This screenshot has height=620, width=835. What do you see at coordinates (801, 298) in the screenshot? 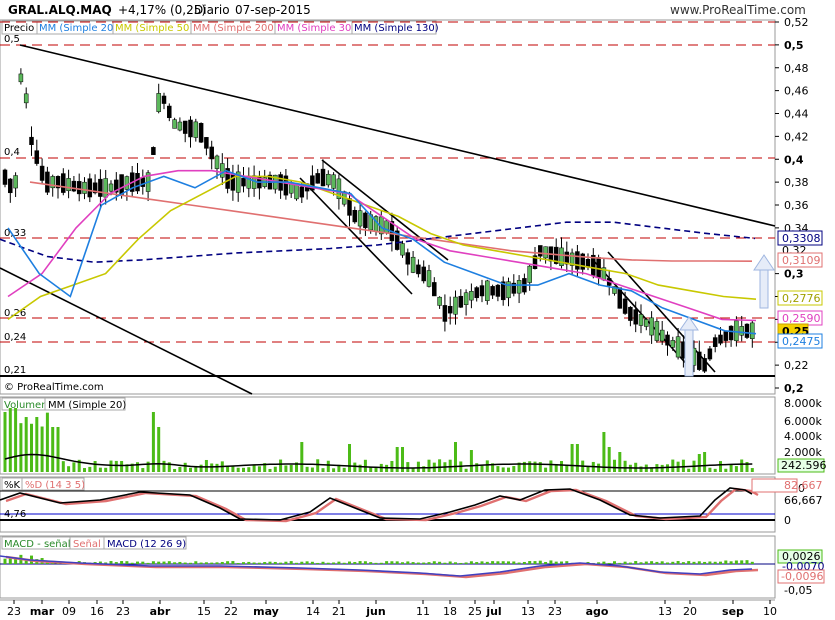
I see `tag-mm50: 0,2776` at bounding box center [801, 298].